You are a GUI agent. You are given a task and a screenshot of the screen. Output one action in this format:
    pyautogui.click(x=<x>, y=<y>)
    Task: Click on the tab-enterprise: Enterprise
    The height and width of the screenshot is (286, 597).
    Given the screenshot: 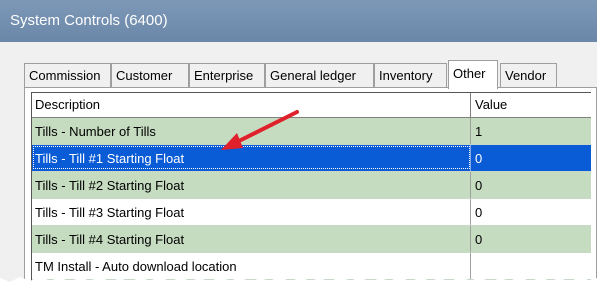 What is the action you would take?
    pyautogui.click(x=227, y=75)
    